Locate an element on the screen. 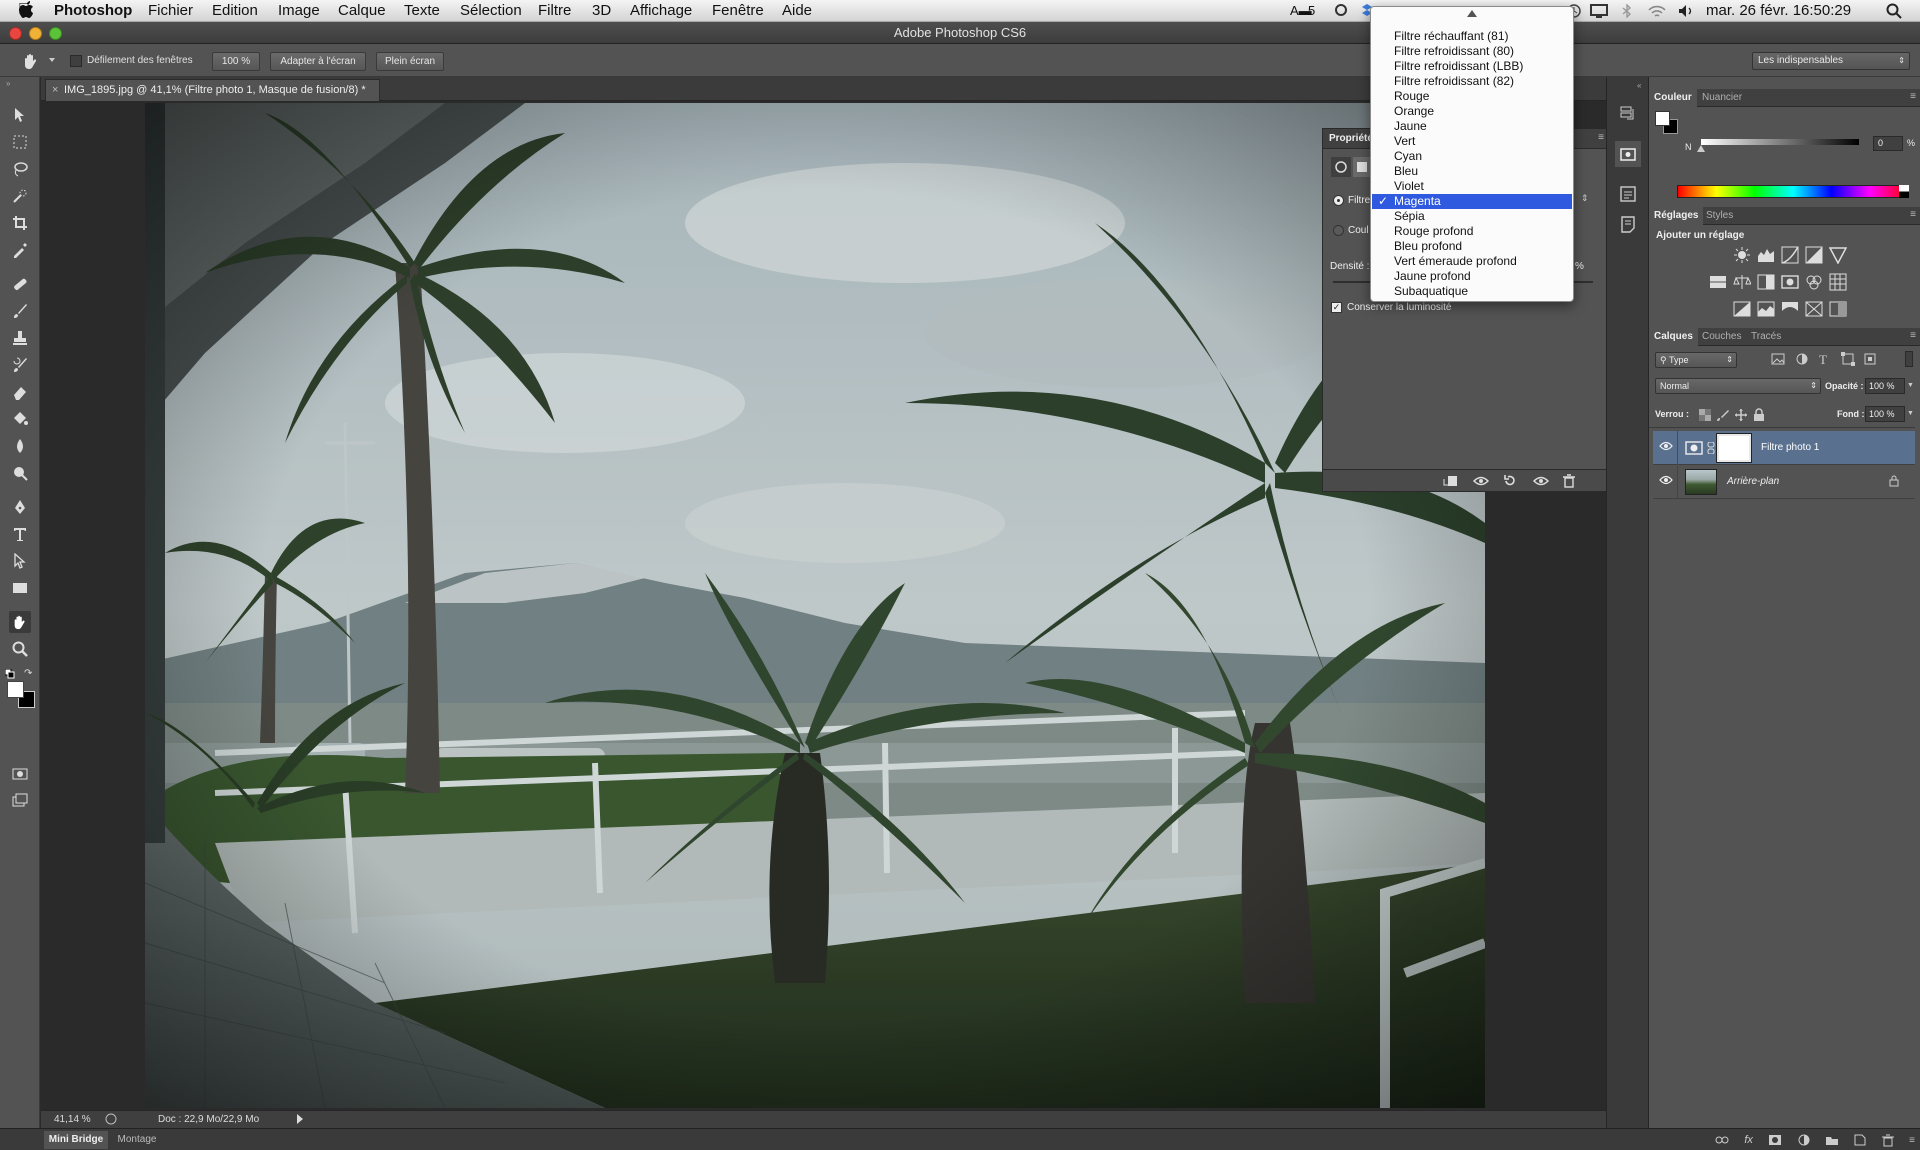 This screenshot has width=1920, height=1150. tab-mini-bridge: Mini Bridge is located at coordinates (76, 1140).